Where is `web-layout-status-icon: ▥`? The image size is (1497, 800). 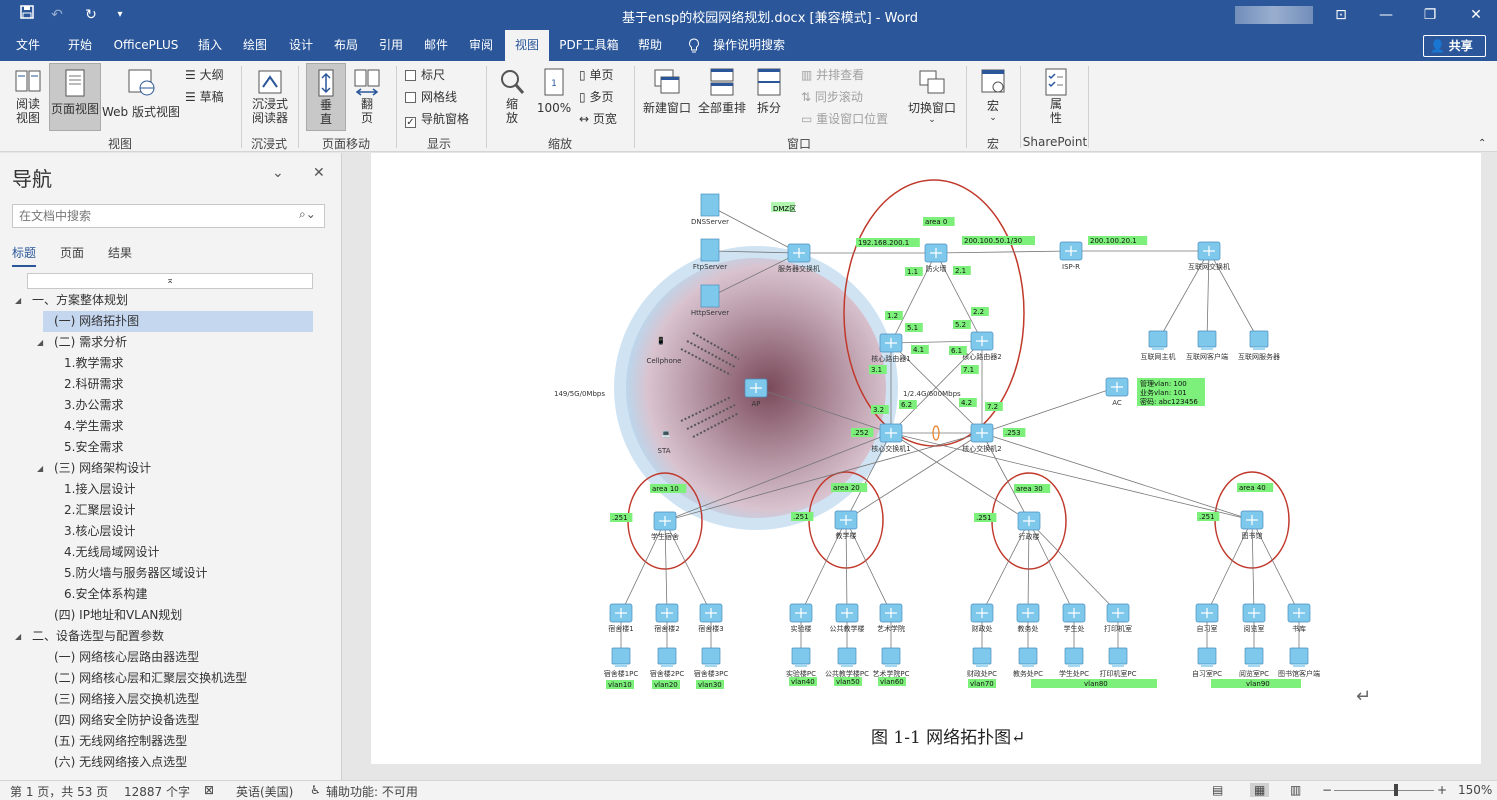
web-layout-status-icon: ▥ is located at coordinates (1295, 790).